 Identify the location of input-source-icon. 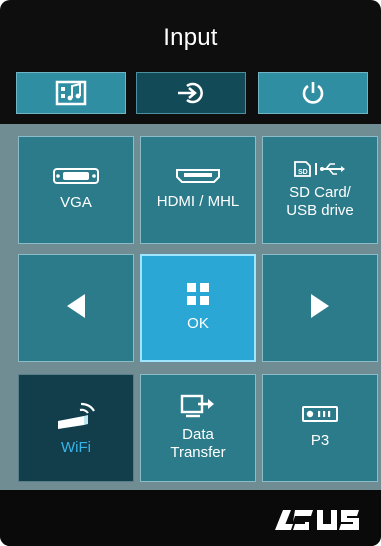
(191, 93).